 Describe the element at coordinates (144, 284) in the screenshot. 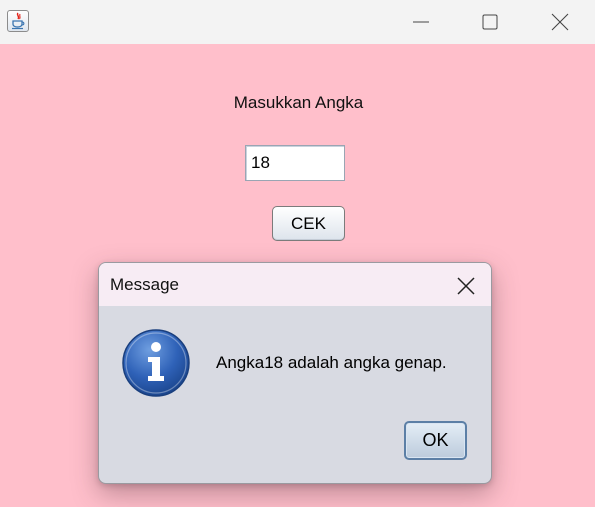

I see `dialog-title: Message` at that location.